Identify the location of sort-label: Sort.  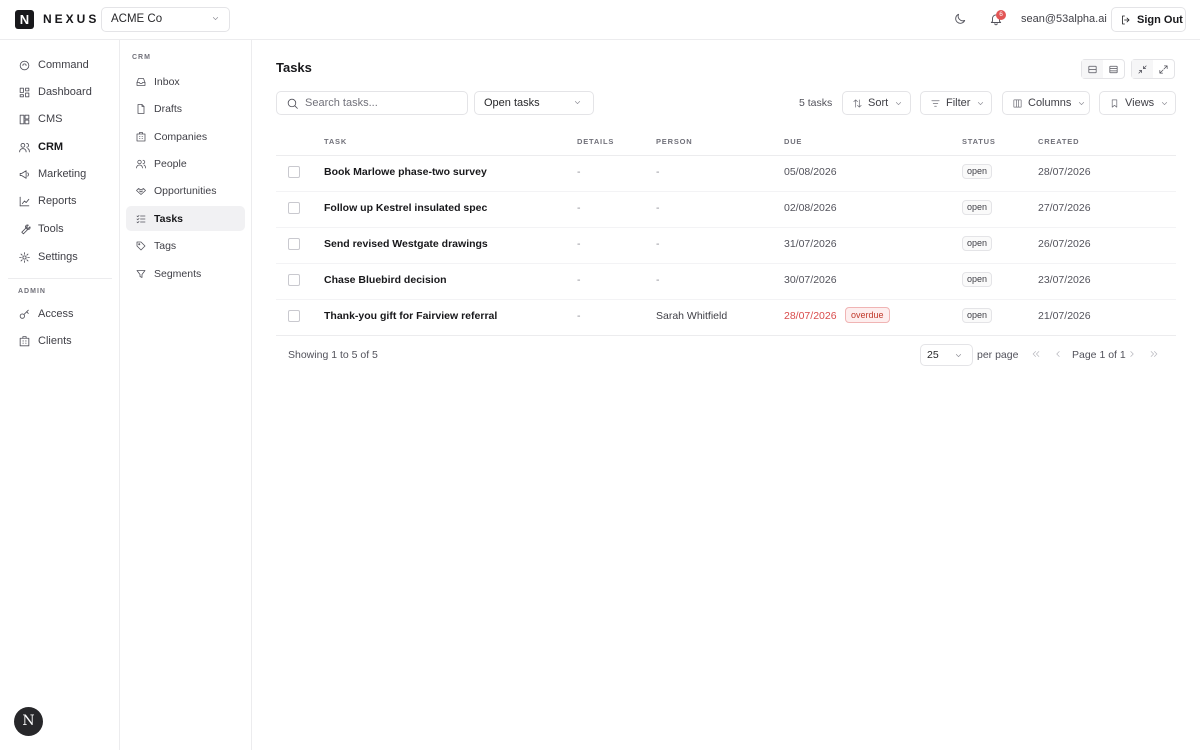
(878, 103).